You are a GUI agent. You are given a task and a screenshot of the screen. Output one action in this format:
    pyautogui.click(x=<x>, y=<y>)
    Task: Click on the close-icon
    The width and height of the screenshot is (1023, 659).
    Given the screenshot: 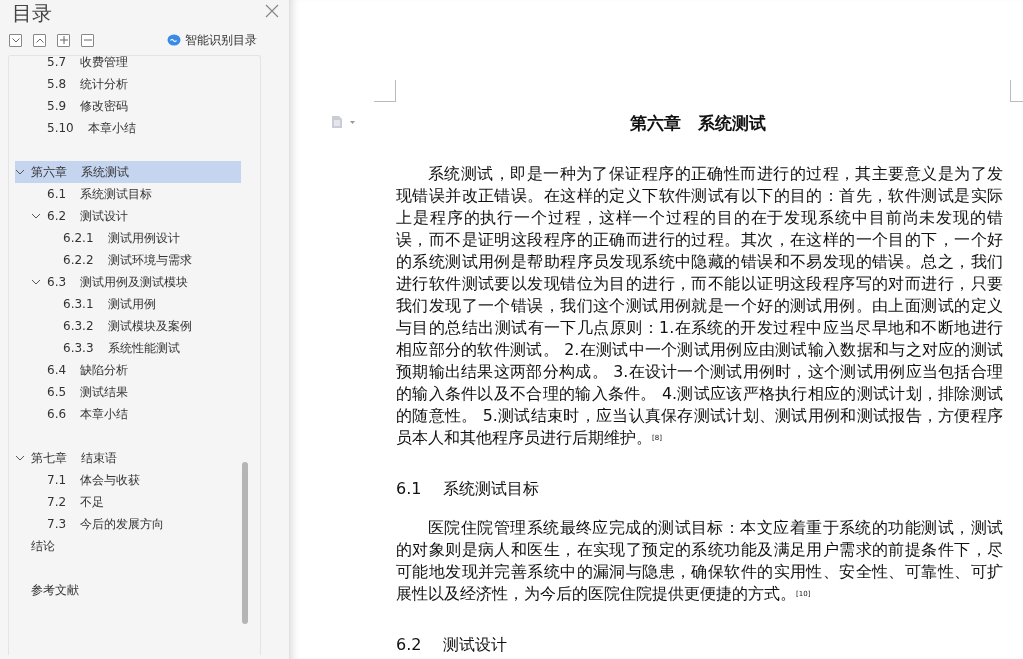 What is the action you would take?
    pyautogui.click(x=272, y=11)
    